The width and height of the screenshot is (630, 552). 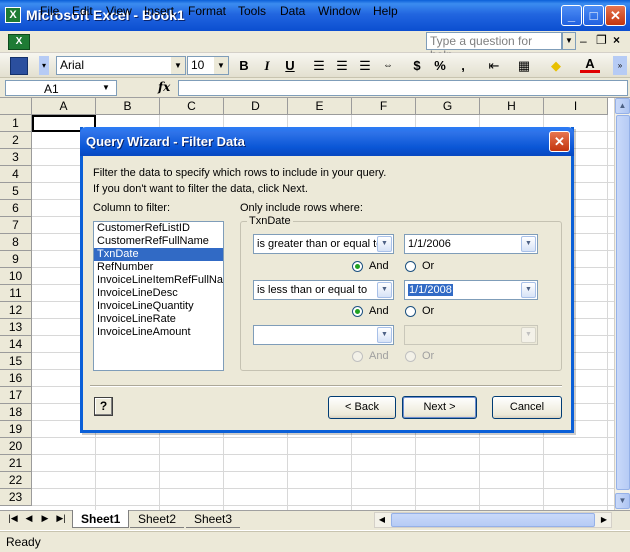 What do you see at coordinates (320, 106) in the screenshot?
I see `column-header-e: E` at bounding box center [320, 106].